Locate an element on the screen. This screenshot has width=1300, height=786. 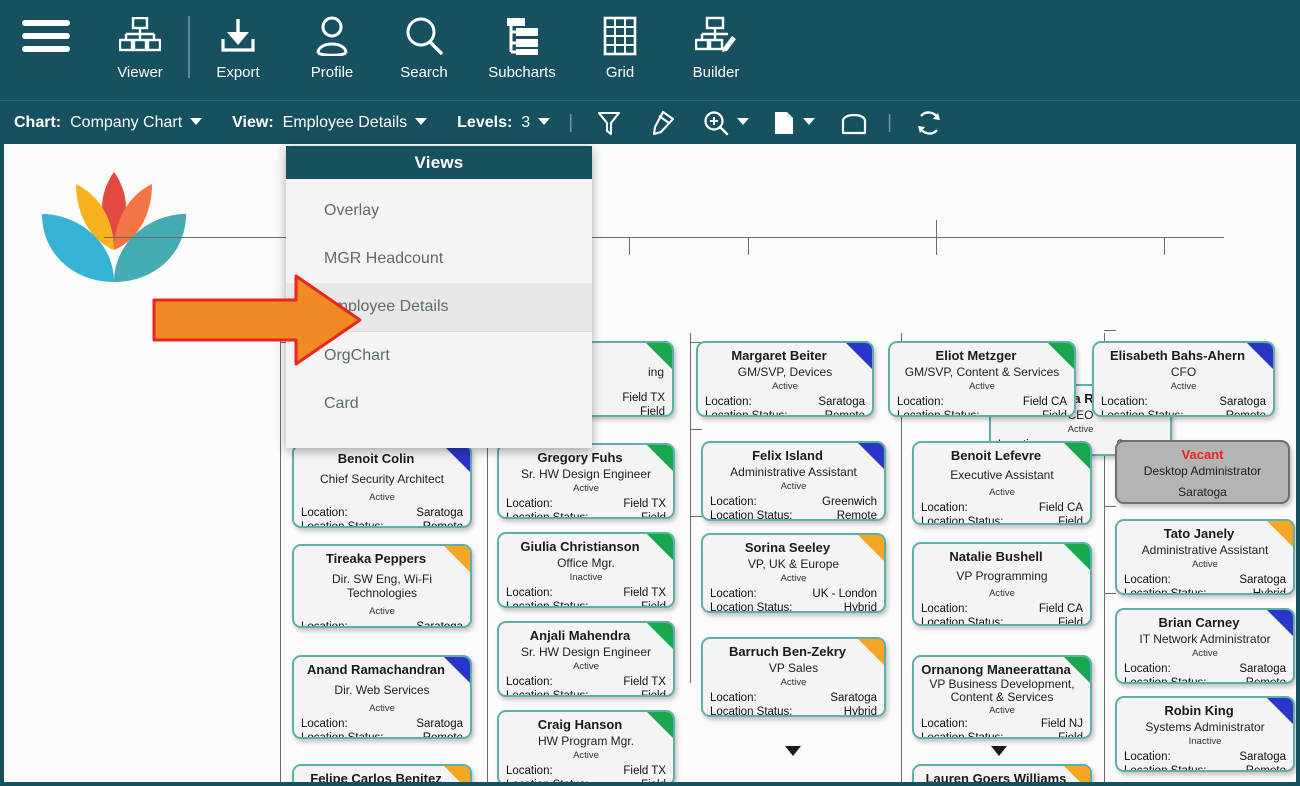
annotation-arrow-icon is located at coordinates (258, 322).